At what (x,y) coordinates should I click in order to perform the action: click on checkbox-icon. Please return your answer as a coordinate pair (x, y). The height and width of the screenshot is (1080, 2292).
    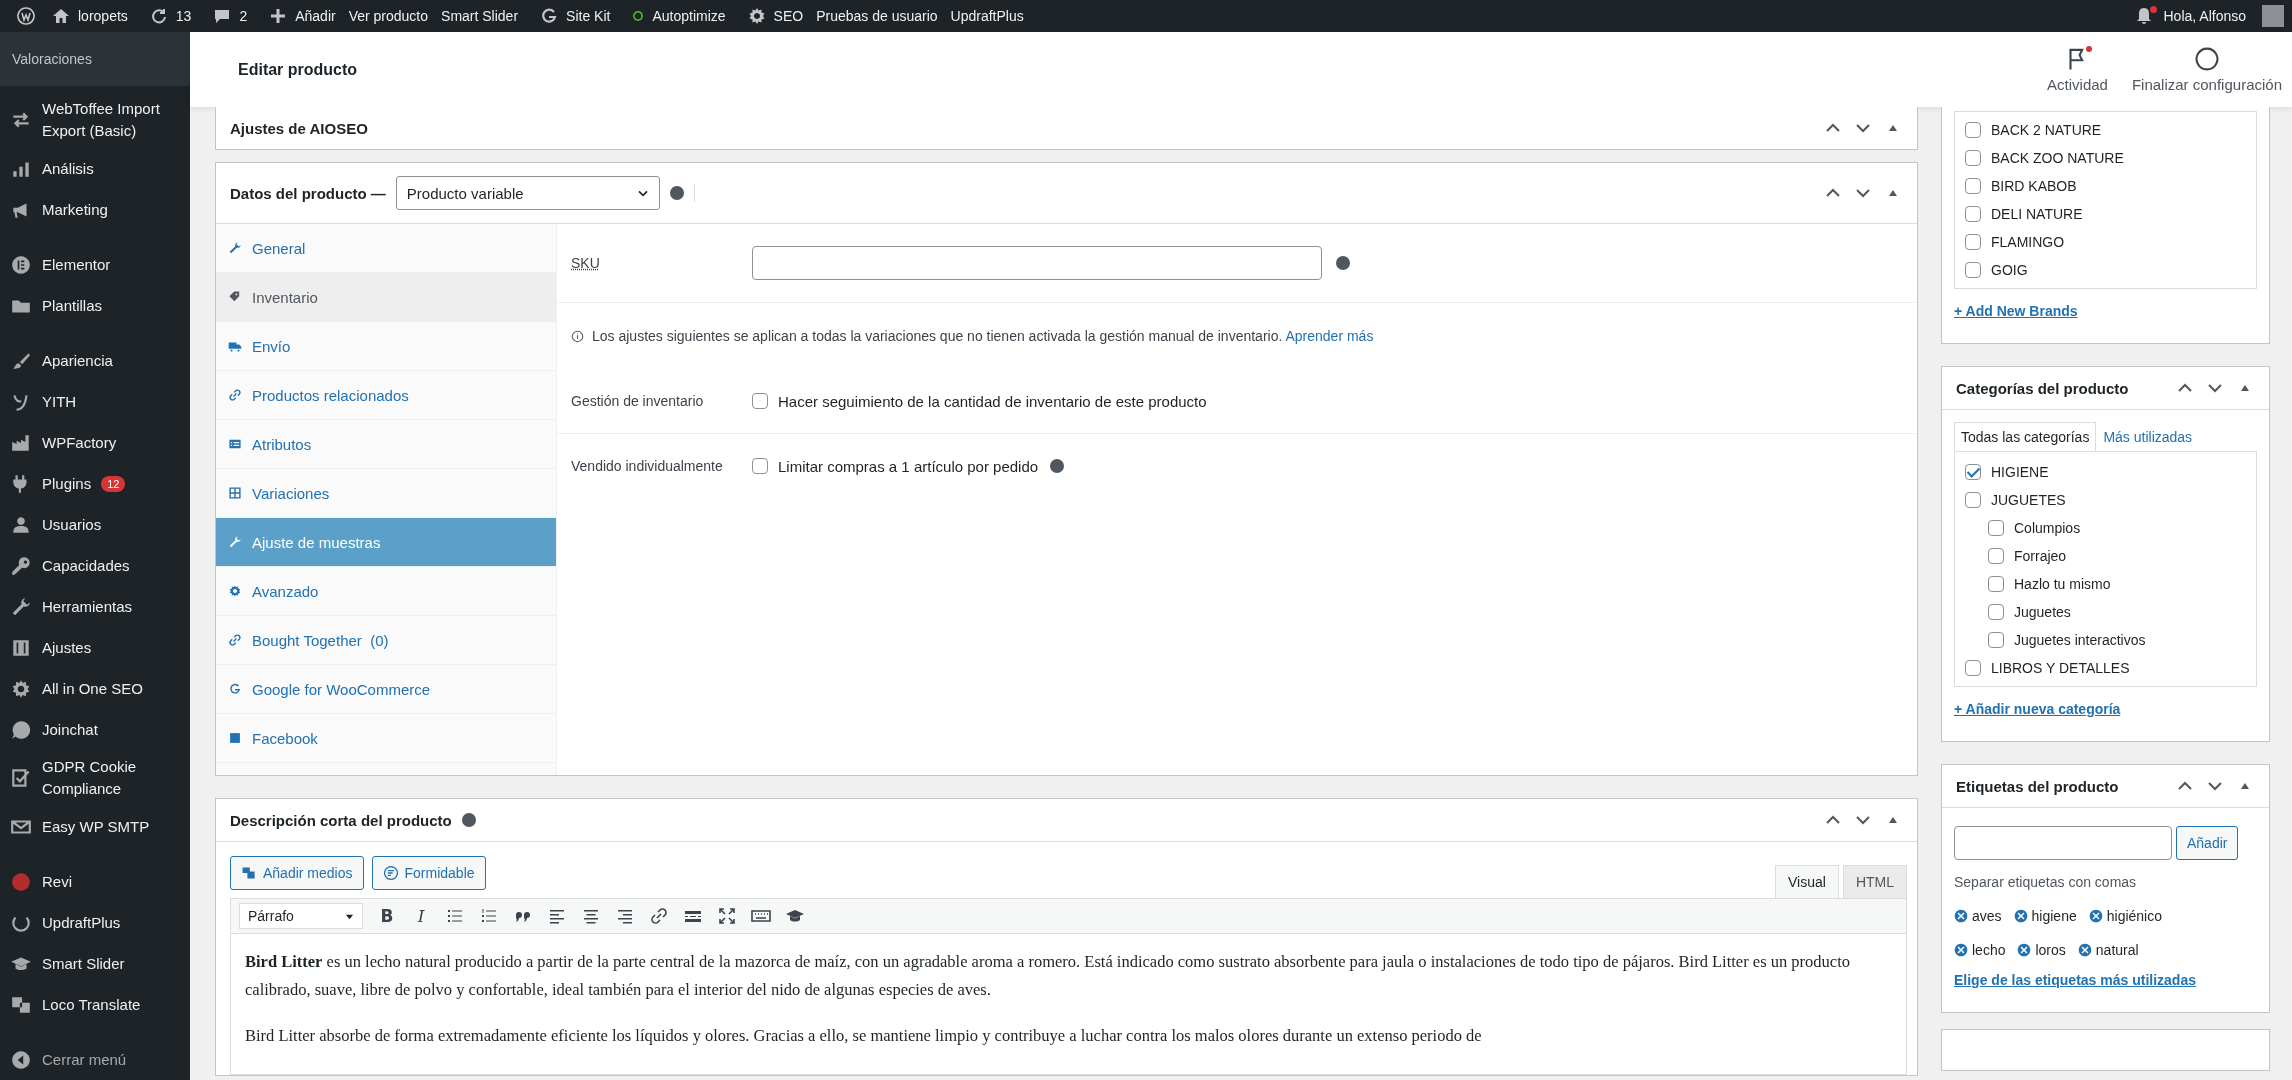
    Looking at the image, I should click on (21, 778).